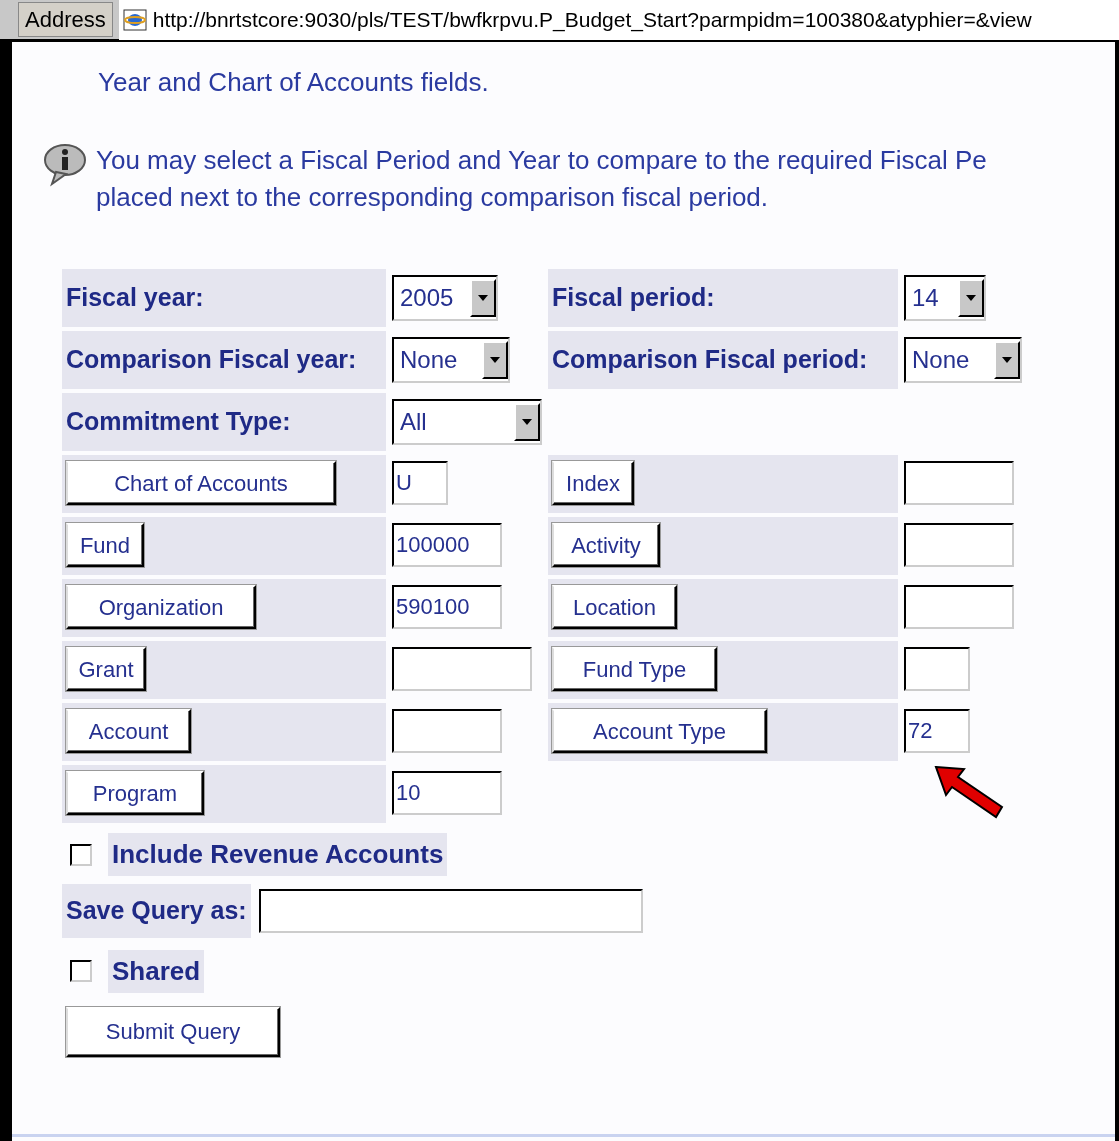 This screenshot has height=1141, width=1119. I want to click on lookup-button: Account, so click(128, 731).